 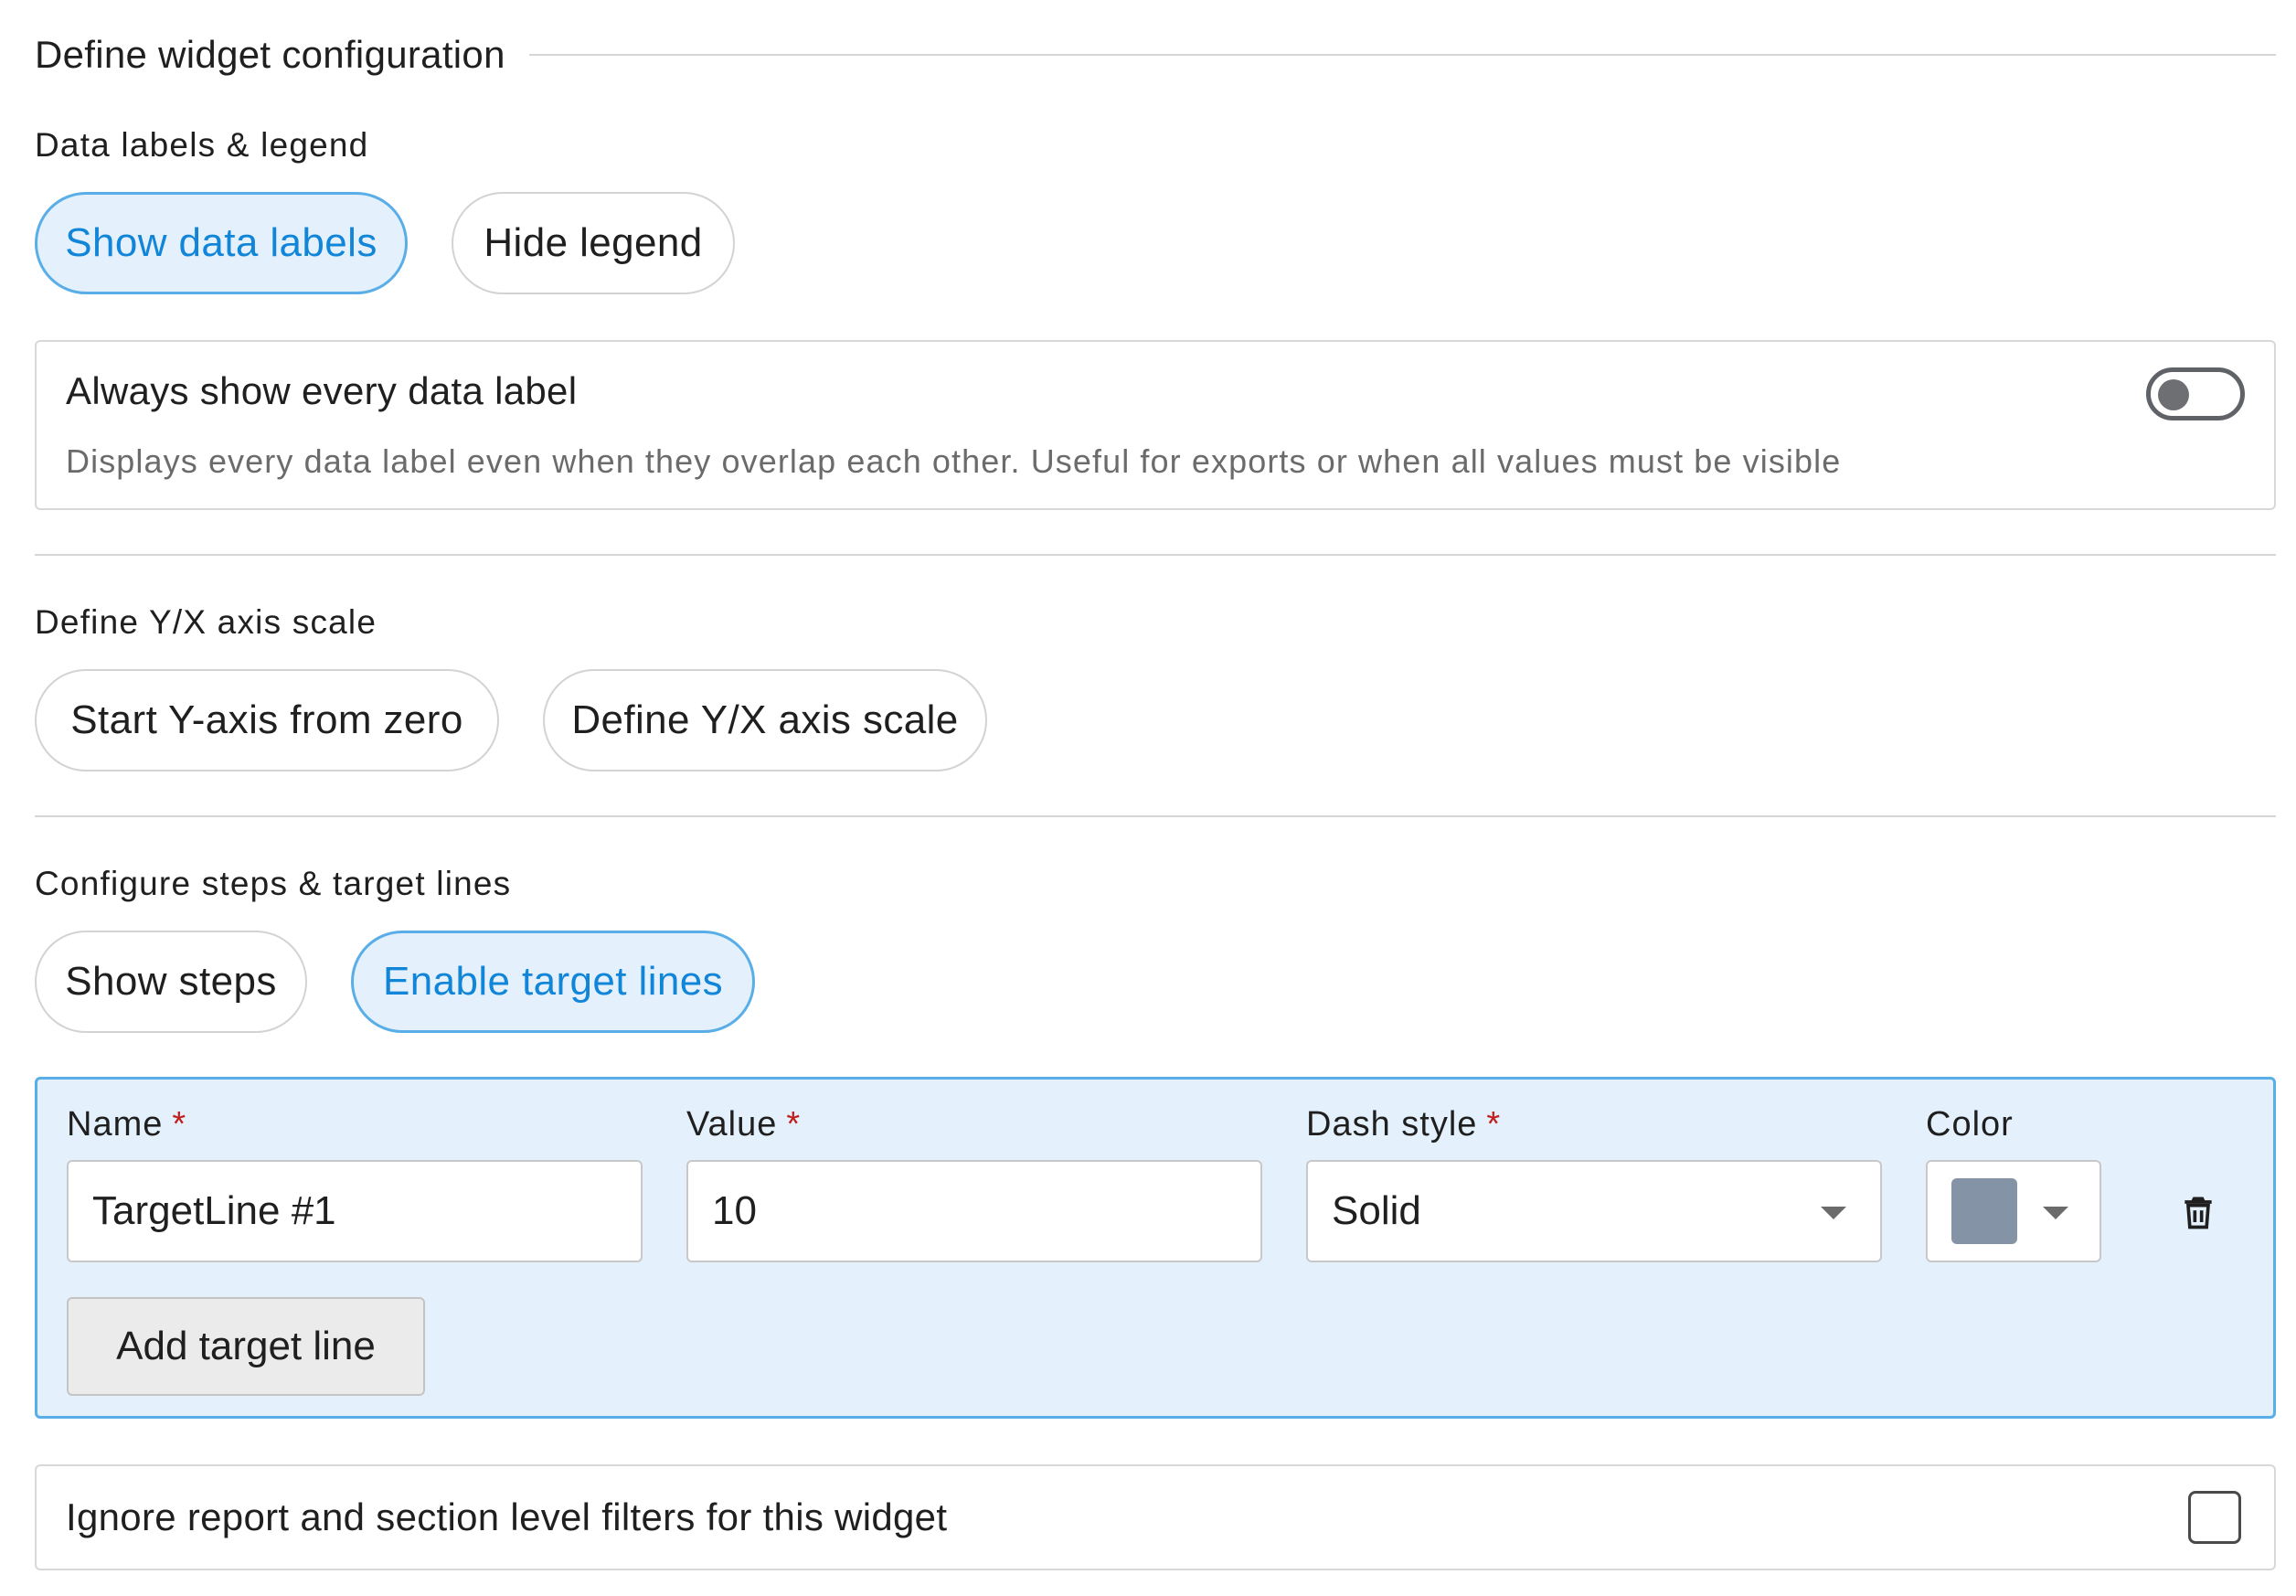 What do you see at coordinates (732, 1124) in the screenshot?
I see `value-label-text: Value` at bounding box center [732, 1124].